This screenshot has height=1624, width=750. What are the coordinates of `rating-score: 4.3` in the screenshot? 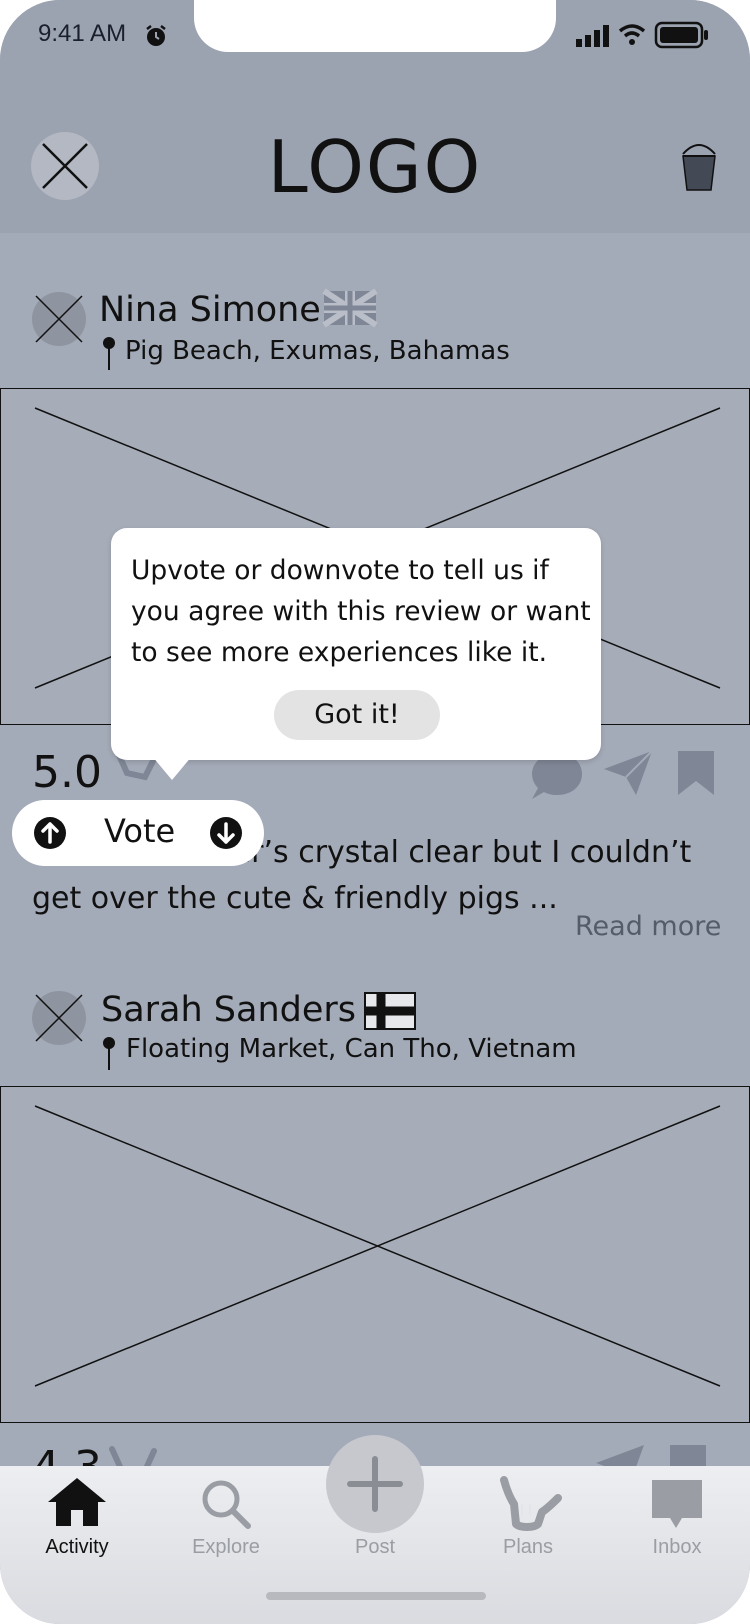 It's located at (67, 1455).